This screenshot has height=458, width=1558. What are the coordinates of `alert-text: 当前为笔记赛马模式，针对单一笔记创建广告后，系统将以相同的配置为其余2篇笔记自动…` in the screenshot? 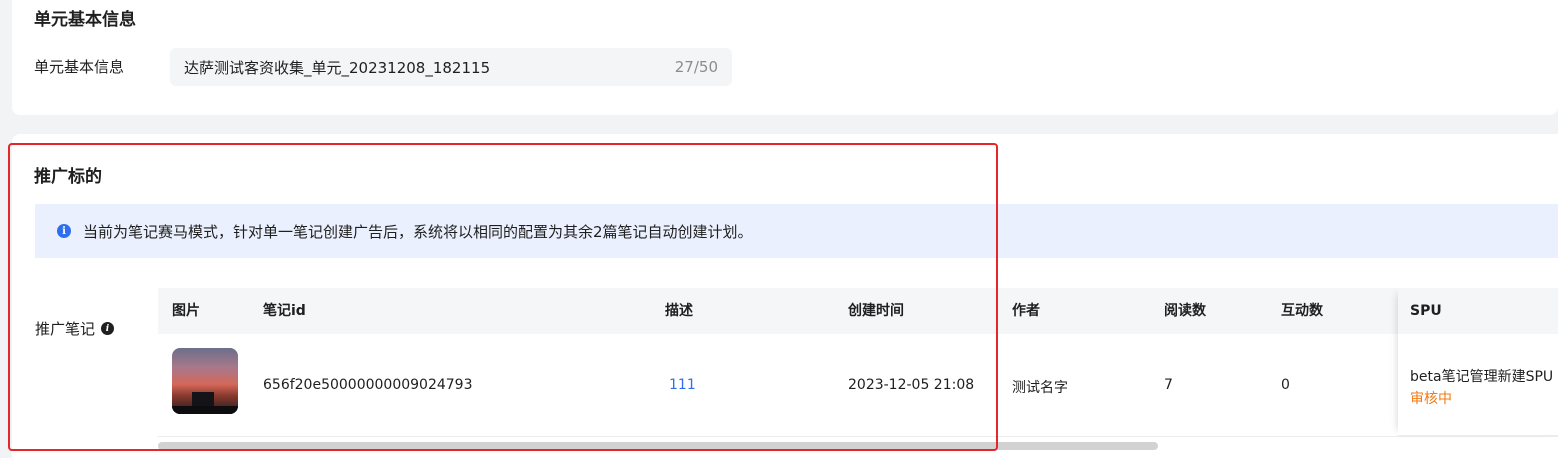 It's located at (418, 231).